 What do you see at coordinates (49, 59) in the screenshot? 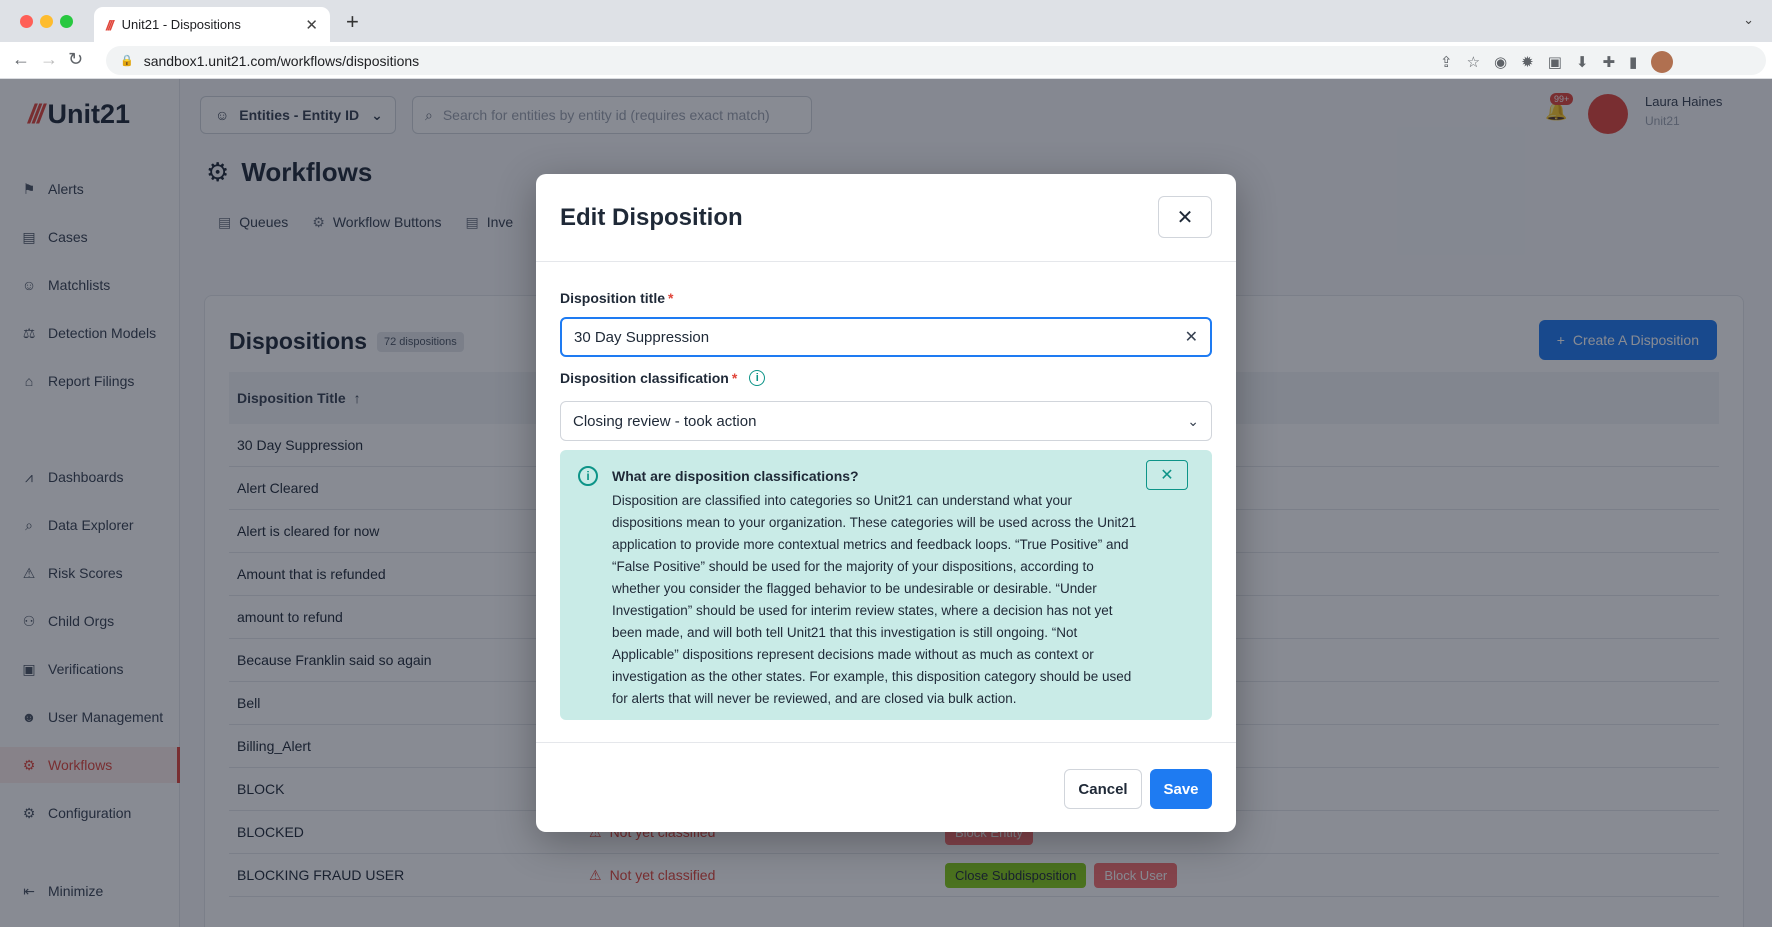
I see `forward-arrow-icon: →` at bounding box center [49, 59].